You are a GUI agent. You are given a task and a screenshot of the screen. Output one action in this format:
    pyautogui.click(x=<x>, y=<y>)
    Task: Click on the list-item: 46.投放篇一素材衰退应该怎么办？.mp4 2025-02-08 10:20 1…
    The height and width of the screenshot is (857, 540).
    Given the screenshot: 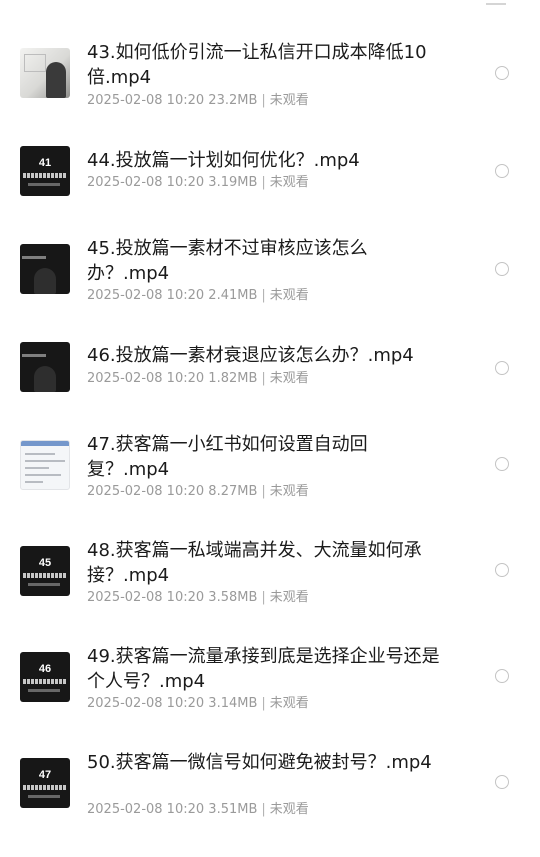 What is the action you would take?
    pyautogui.click(x=270, y=364)
    